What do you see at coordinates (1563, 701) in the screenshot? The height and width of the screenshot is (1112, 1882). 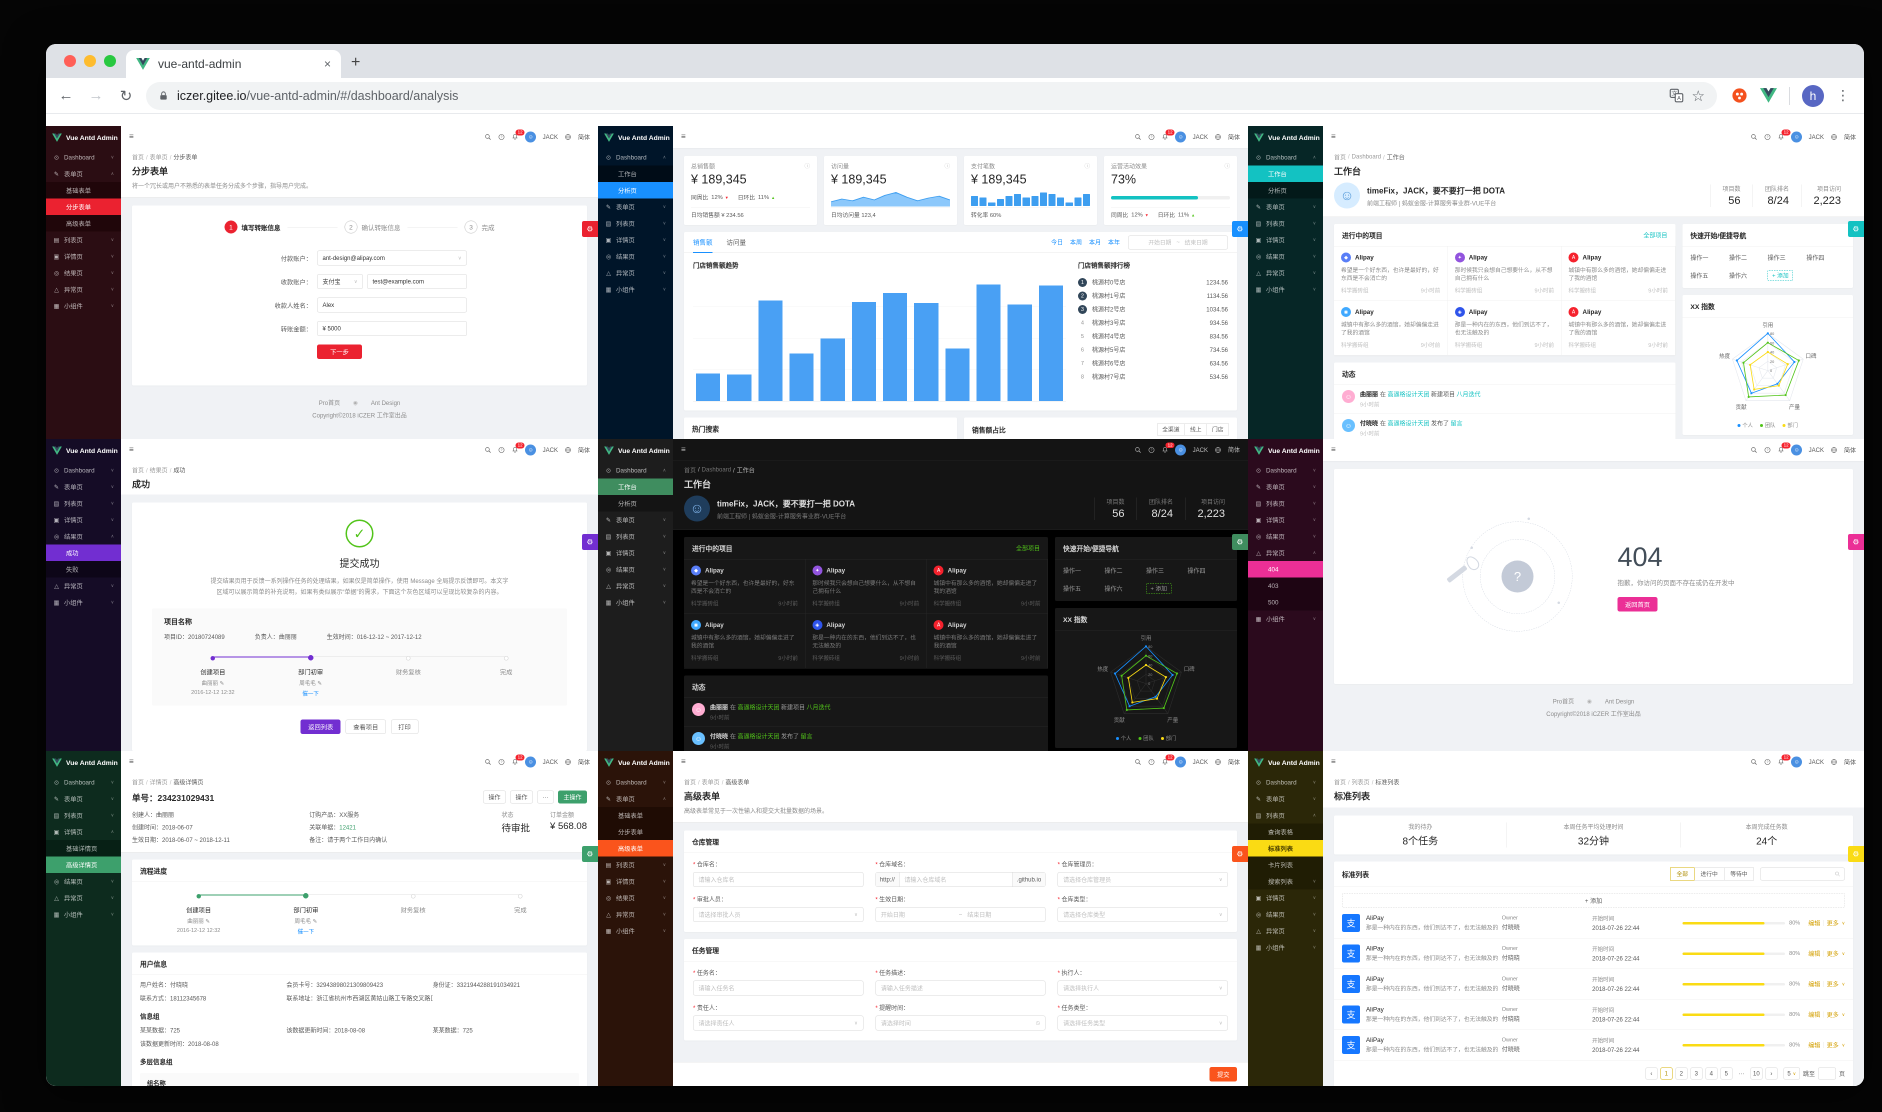 I see `footer-link-pro: Pro首页` at bounding box center [1563, 701].